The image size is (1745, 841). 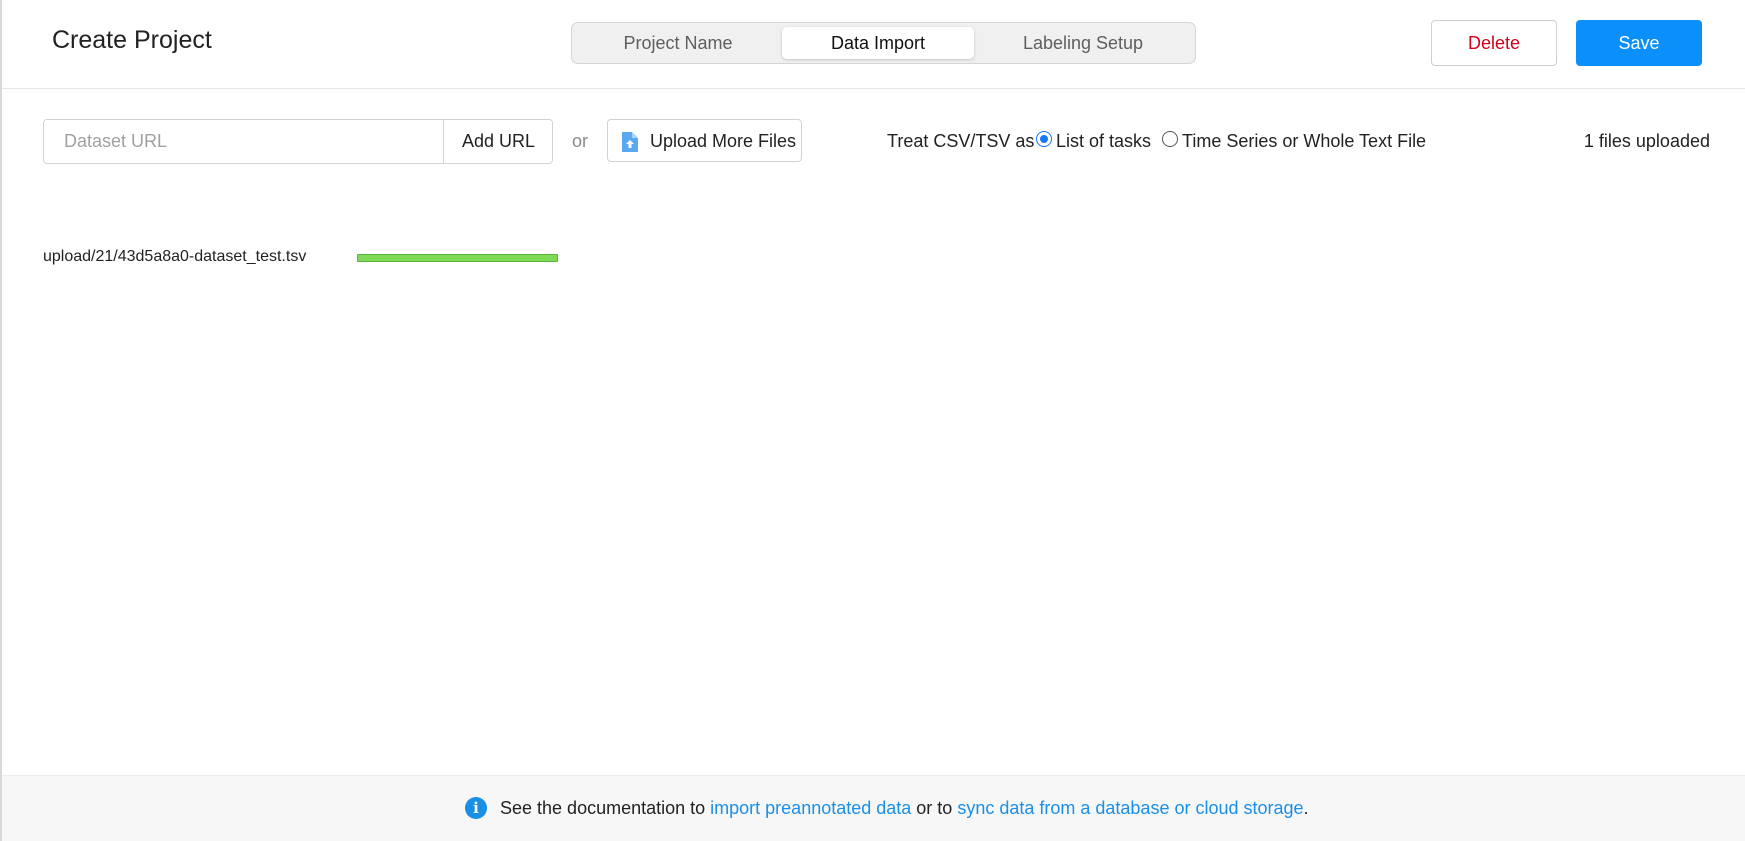 I want to click on upload-more-files-button: Upload More Files, so click(x=704, y=140).